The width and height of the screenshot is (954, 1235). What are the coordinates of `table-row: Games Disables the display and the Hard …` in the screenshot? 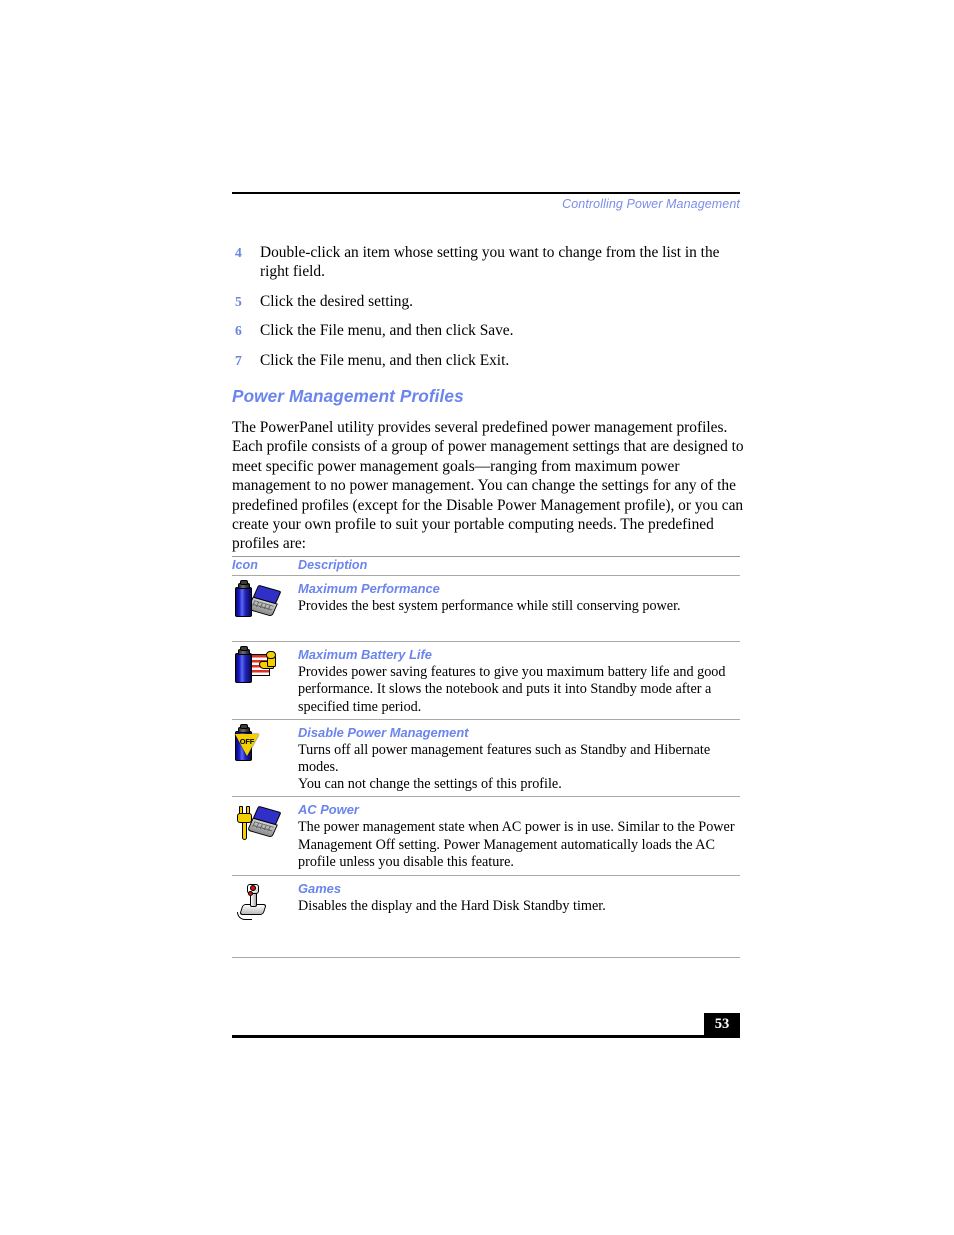 It's located at (486, 916).